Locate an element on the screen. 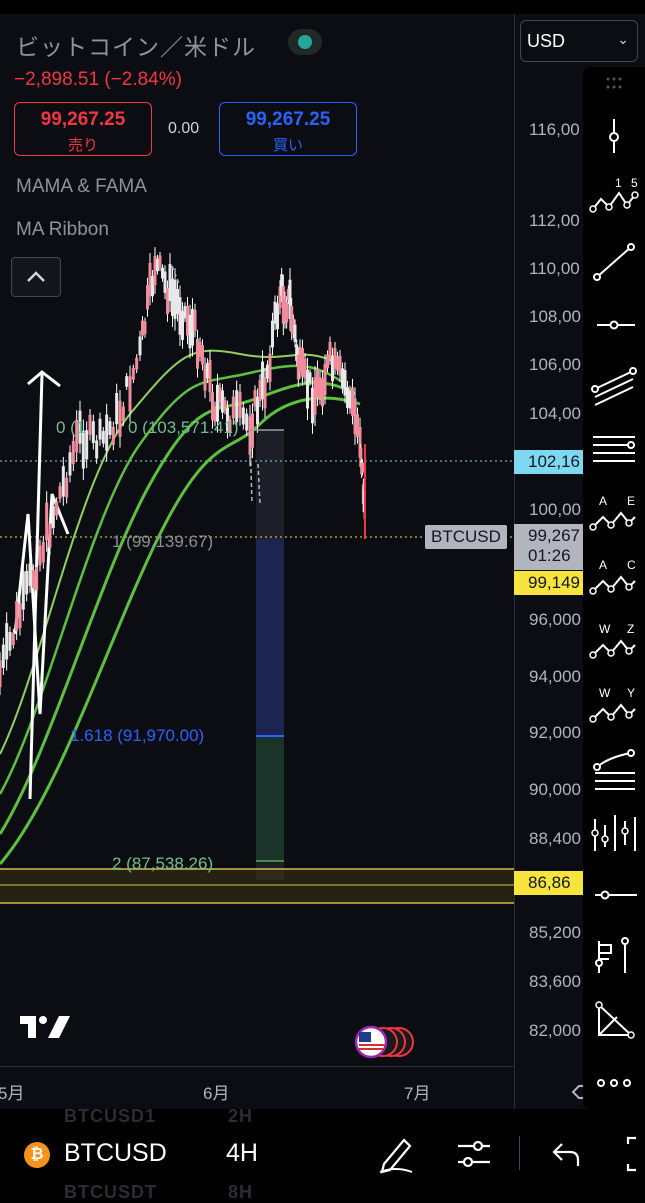 This screenshot has width=645, height=1203. fib-retracement-tool is located at coordinates (614, 769).